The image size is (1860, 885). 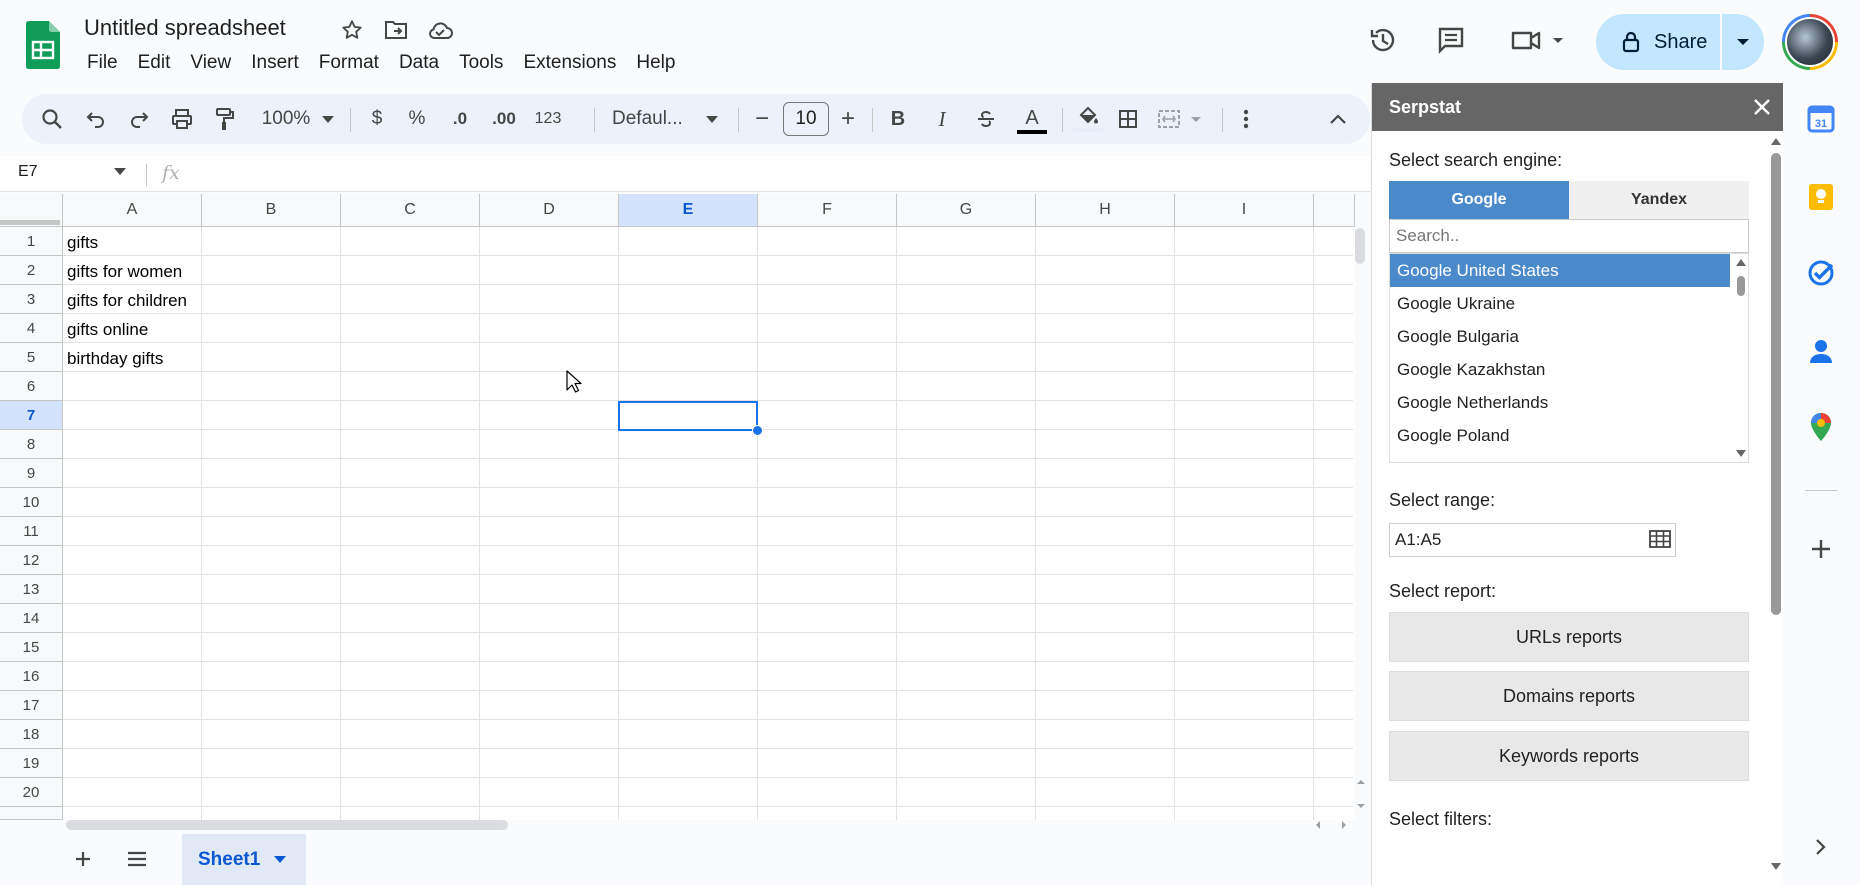 I want to click on column-header: F, so click(x=827, y=210).